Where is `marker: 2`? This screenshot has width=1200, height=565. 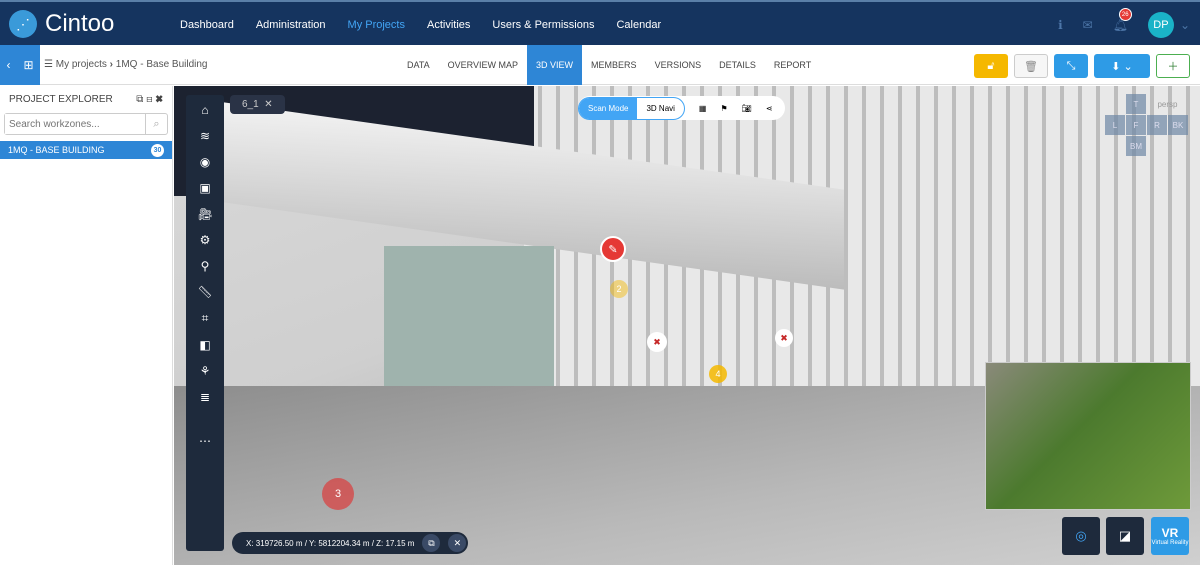
marker: 2 is located at coordinates (619, 289).